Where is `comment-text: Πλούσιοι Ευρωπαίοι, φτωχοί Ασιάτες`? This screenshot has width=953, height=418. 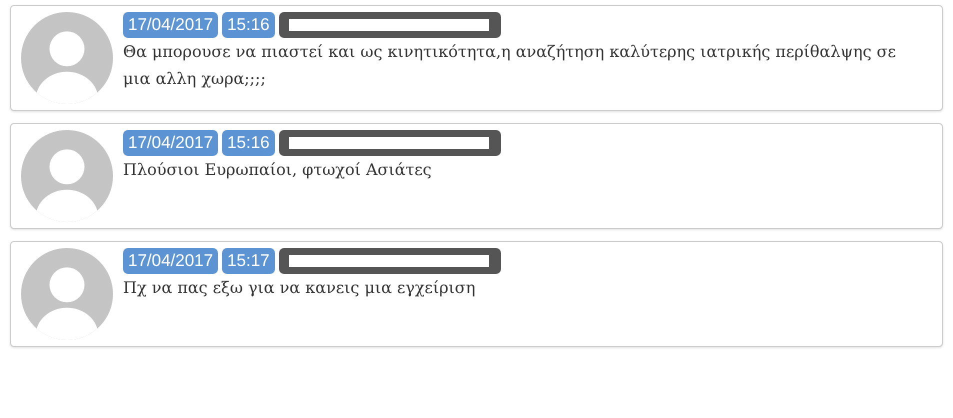
comment-text: Πλούσιοι Ευρωπαίοι, φτωχοί Ασιάτες is located at coordinates (277, 170).